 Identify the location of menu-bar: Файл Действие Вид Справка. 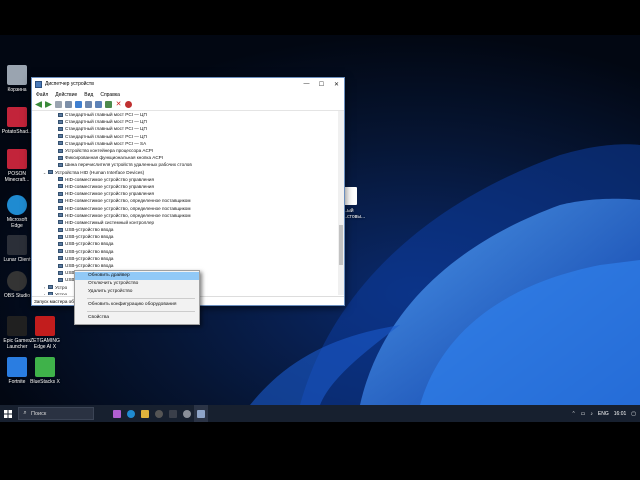
(188, 94).